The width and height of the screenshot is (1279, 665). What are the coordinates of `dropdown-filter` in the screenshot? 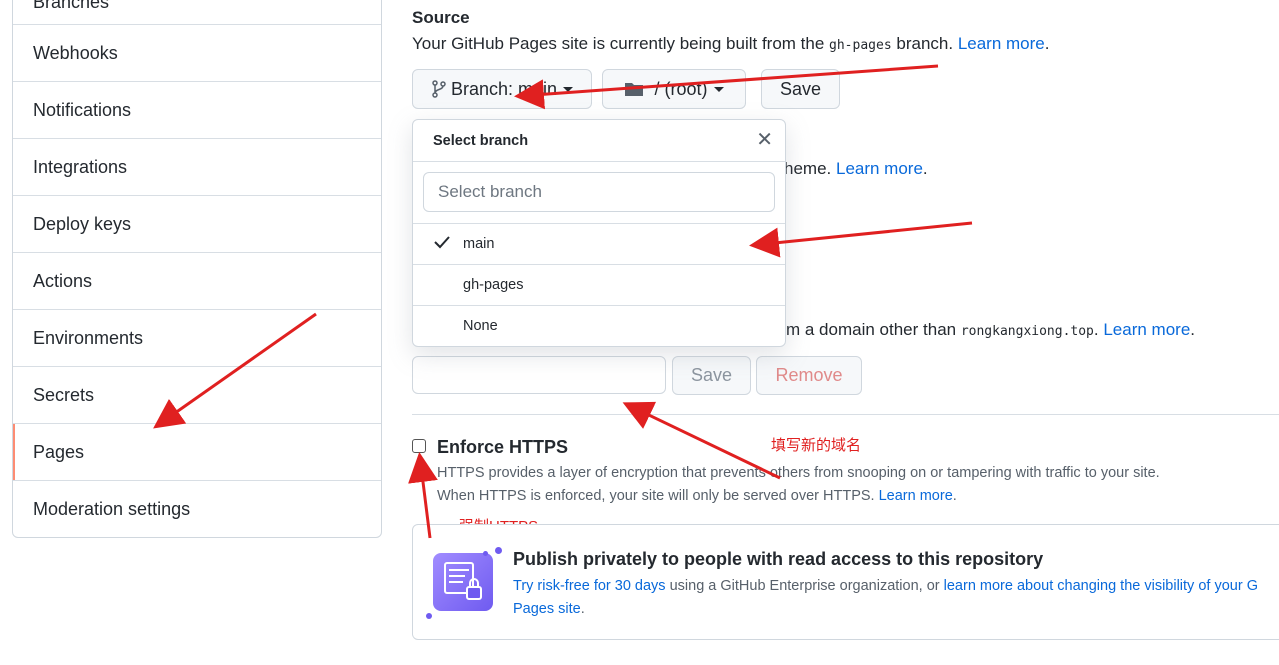 It's located at (599, 193).